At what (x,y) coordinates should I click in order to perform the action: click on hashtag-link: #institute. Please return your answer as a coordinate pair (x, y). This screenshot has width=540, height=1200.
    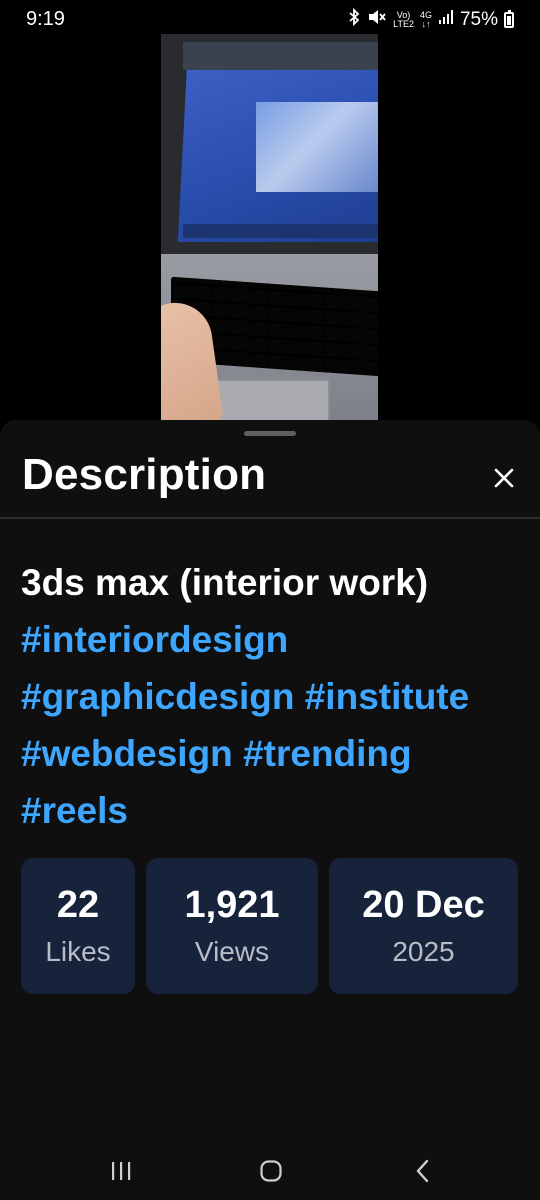
    Looking at the image, I should click on (387, 696).